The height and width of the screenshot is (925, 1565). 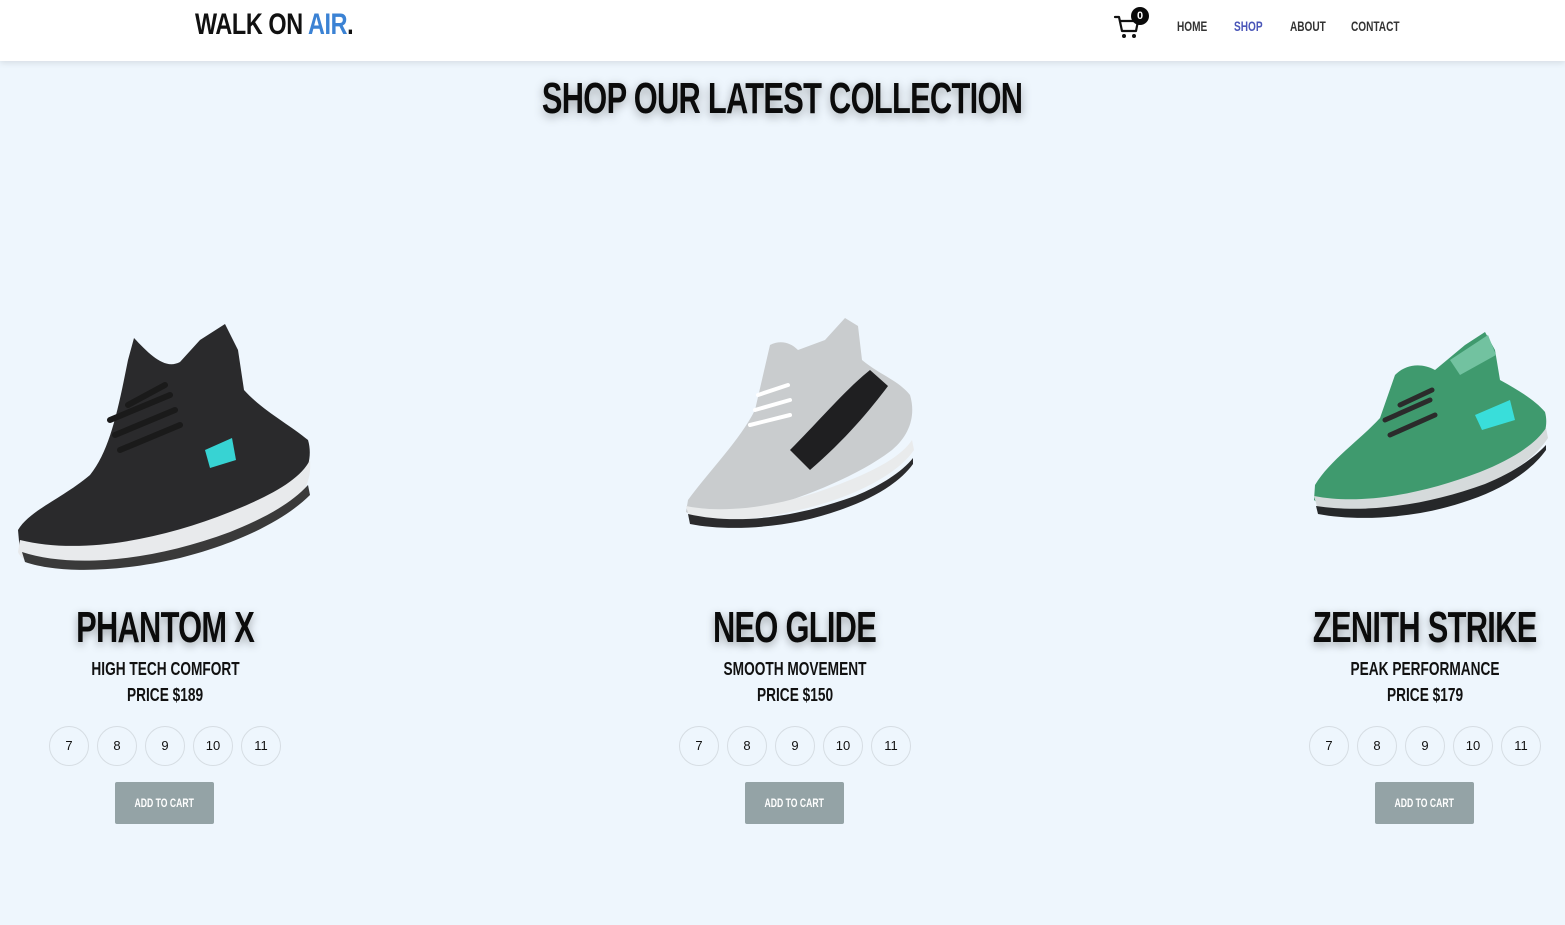 I want to click on cart-count-badge: 0, so click(x=1140, y=16).